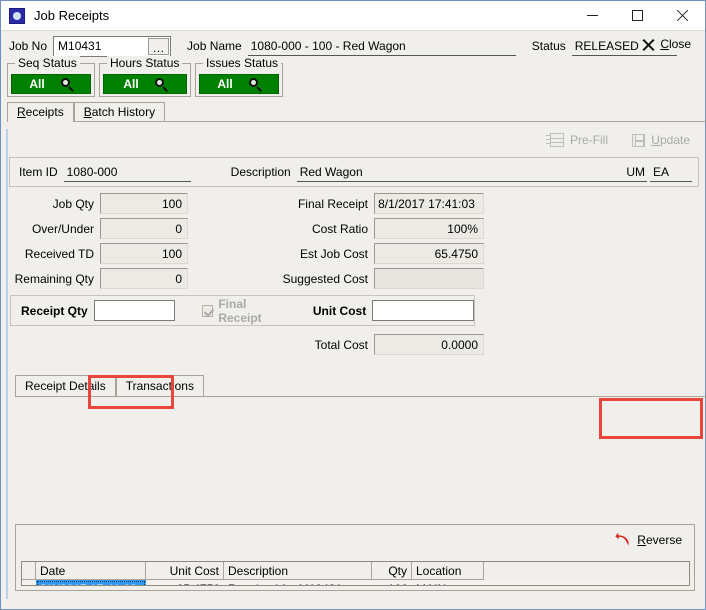 The image size is (706, 610). Describe the element at coordinates (622, 539) in the screenshot. I see `undo-arrow-icon` at that location.